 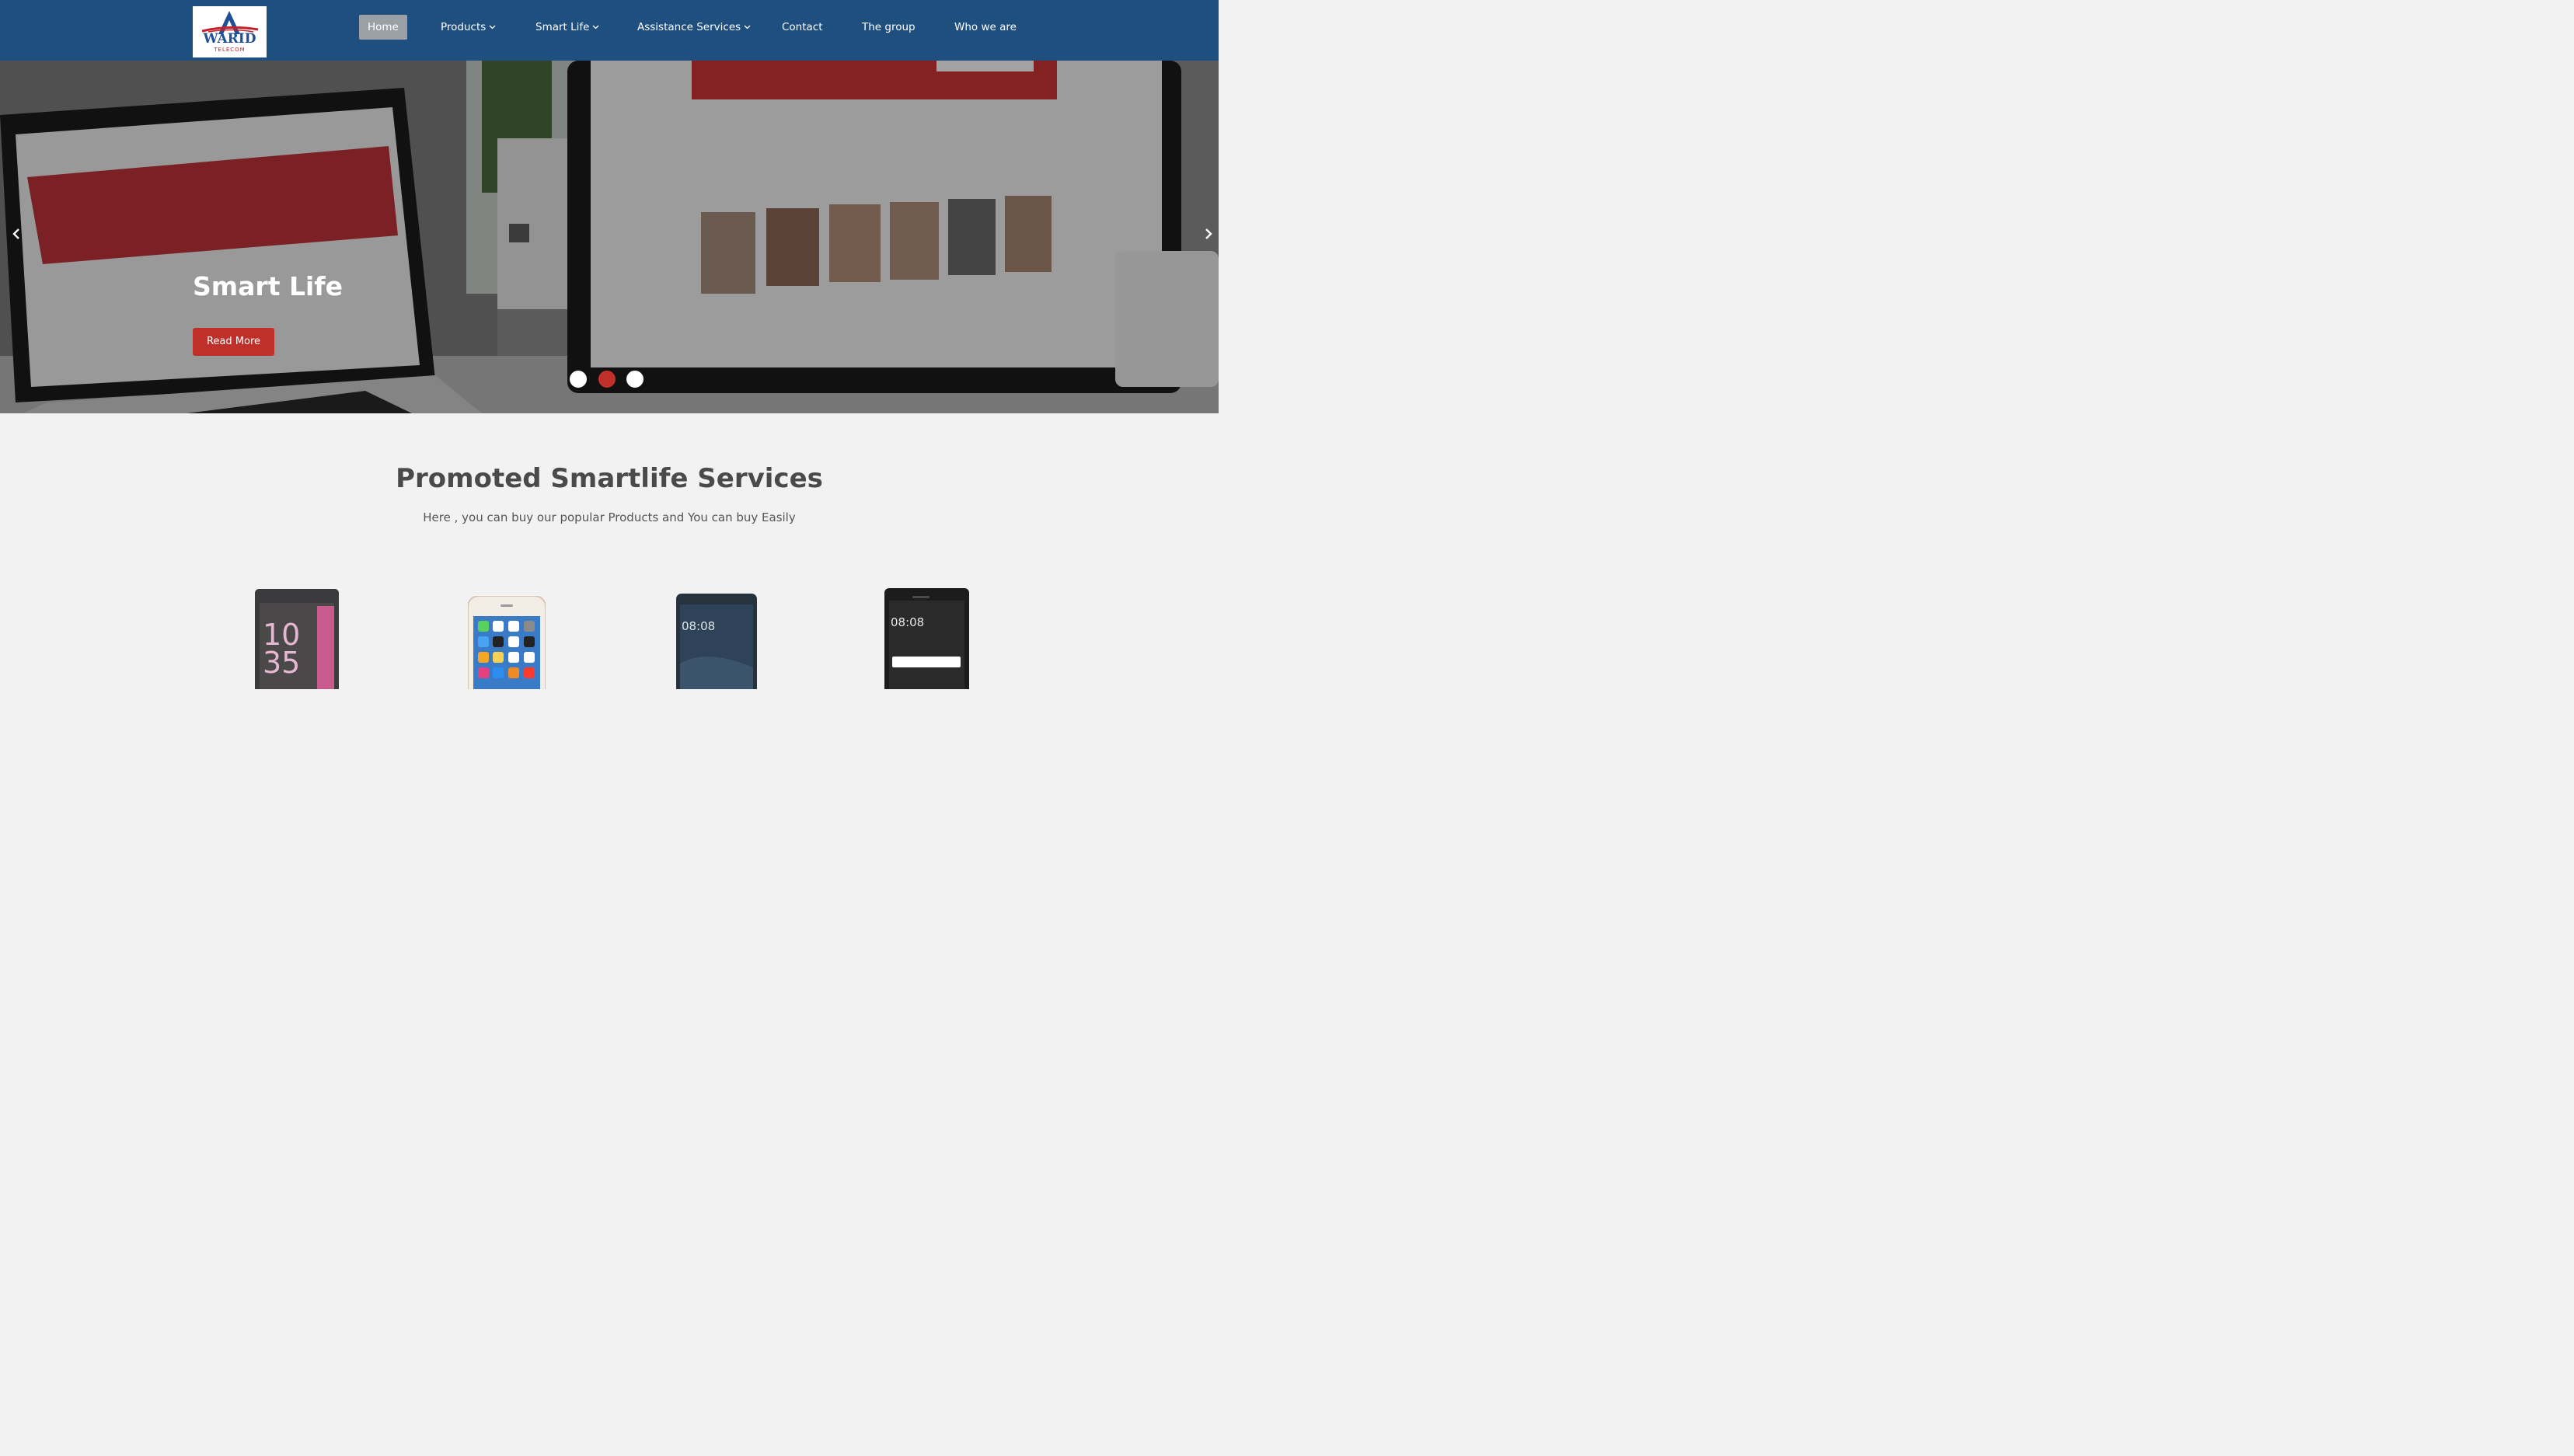 What do you see at coordinates (507, 643) in the screenshot?
I see `product-phone-iphone` at bounding box center [507, 643].